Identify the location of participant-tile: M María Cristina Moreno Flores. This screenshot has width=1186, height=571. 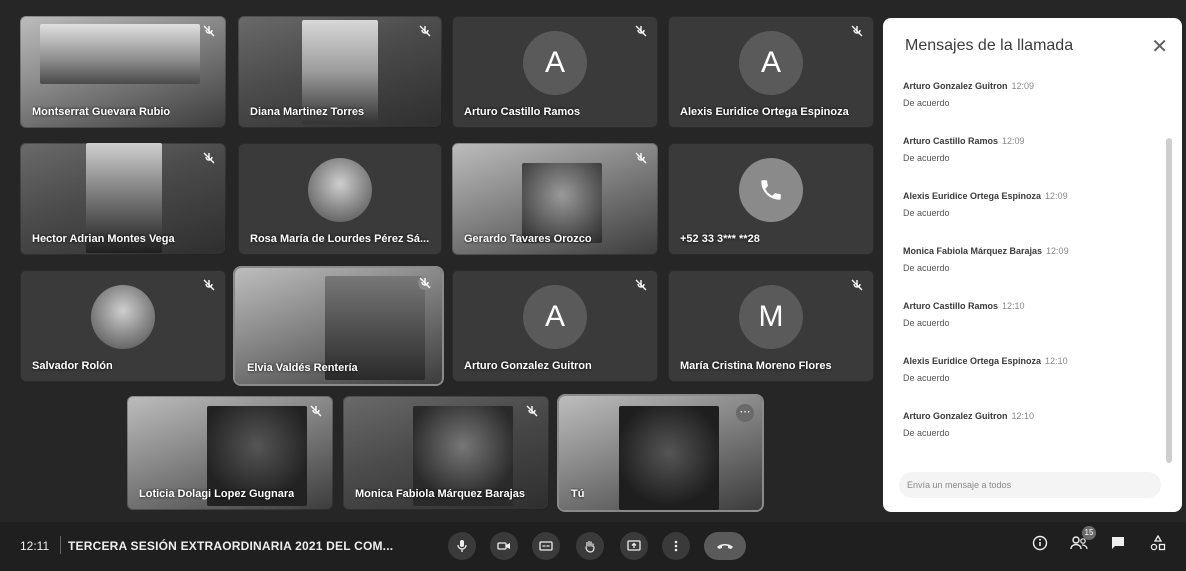
(771, 326).